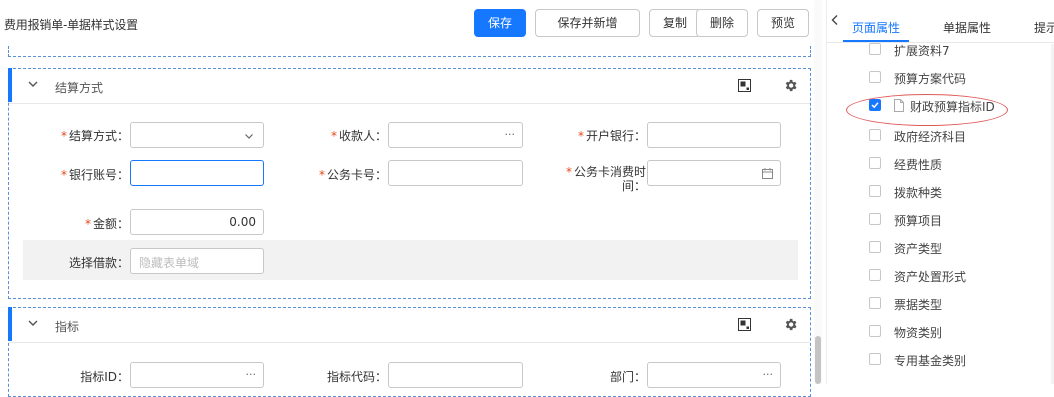 Image resolution: width=1054 pixels, height=397 pixels. What do you see at coordinates (918, 221) in the screenshot?
I see `field-label: 预算项目` at bounding box center [918, 221].